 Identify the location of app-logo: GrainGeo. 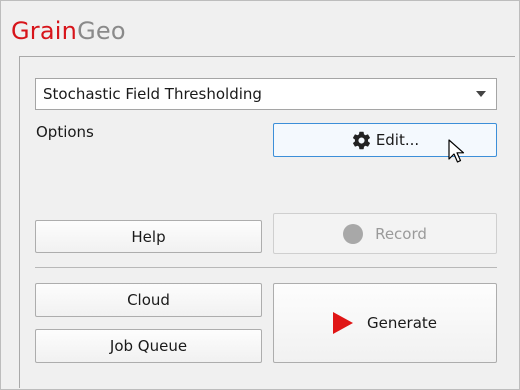
(68, 31).